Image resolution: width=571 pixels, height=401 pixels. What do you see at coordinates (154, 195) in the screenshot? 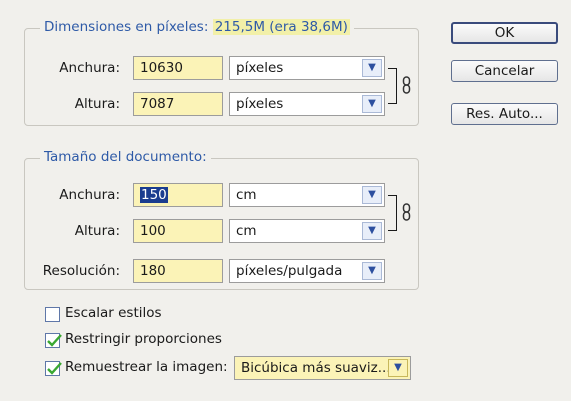
I see `doc-width-value: 150` at bounding box center [154, 195].